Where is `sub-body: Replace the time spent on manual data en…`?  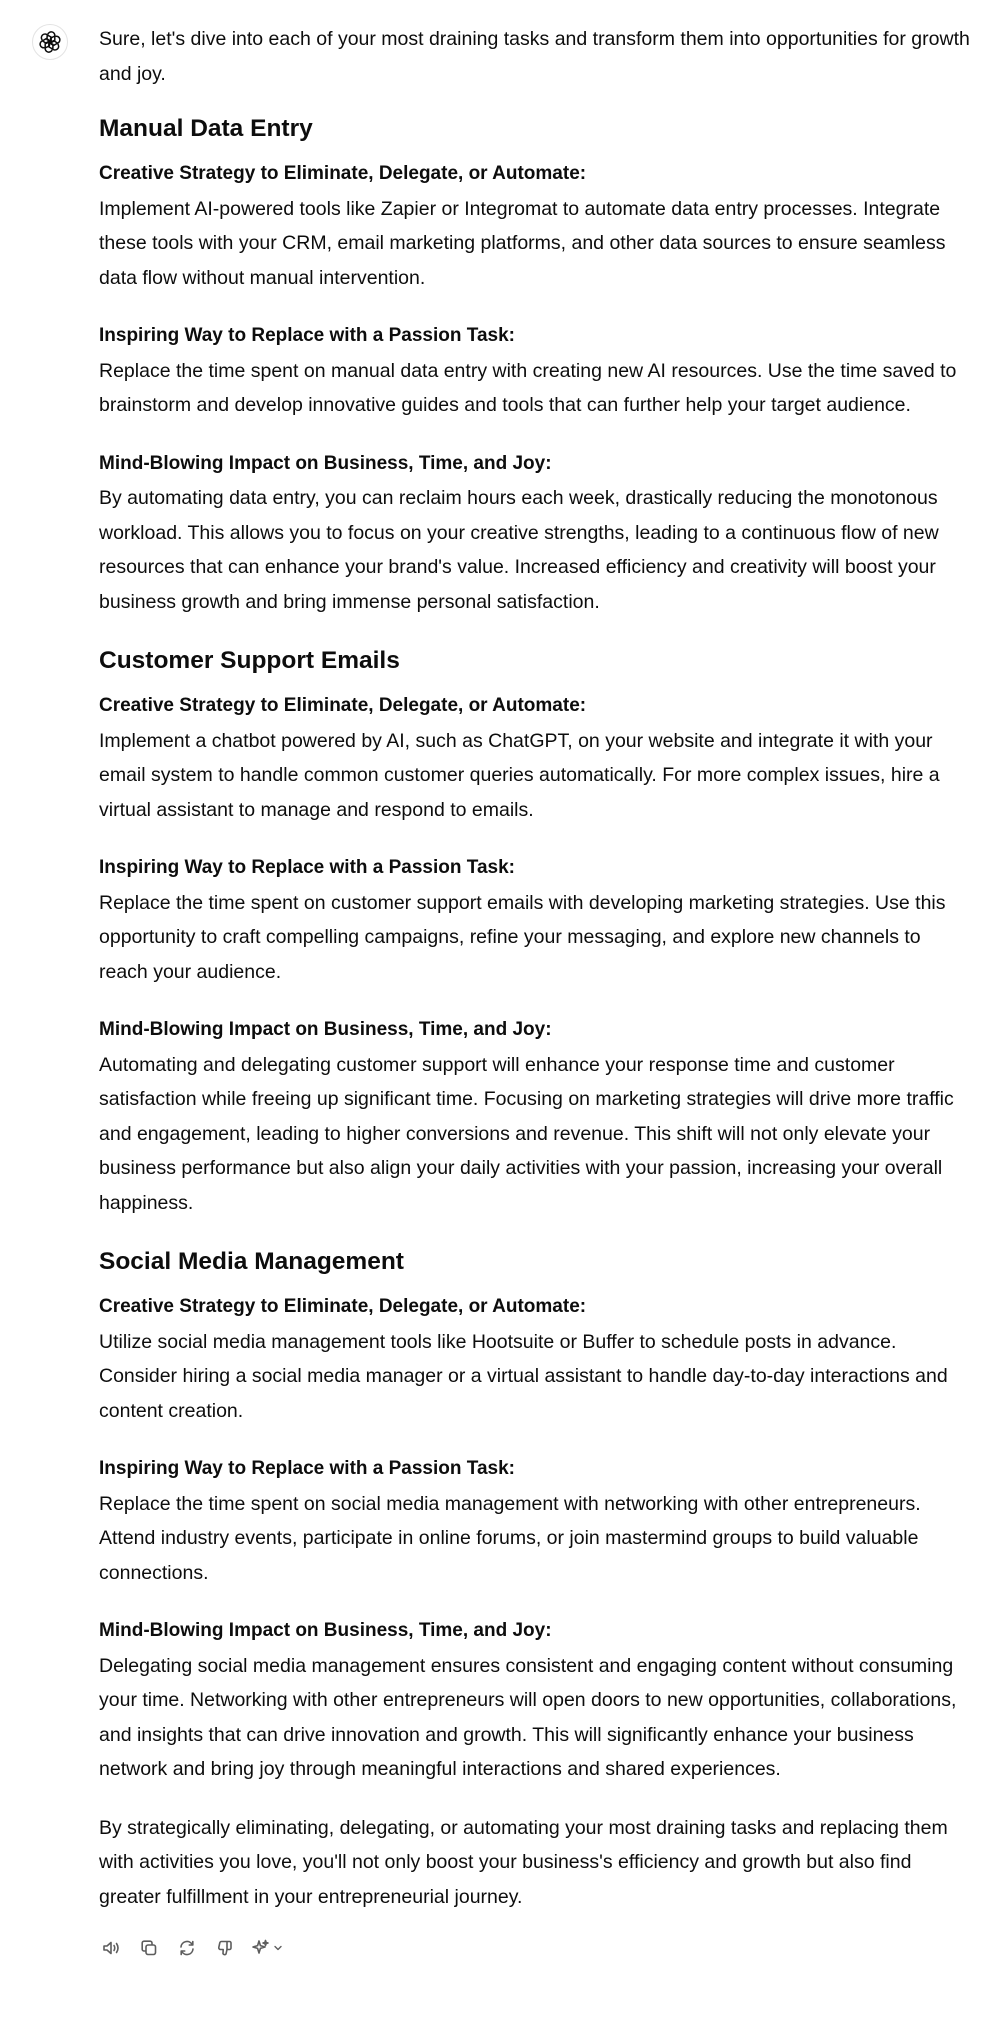
sub-body: Replace the time spent on manual data en… is located at coordinates (528, 388).